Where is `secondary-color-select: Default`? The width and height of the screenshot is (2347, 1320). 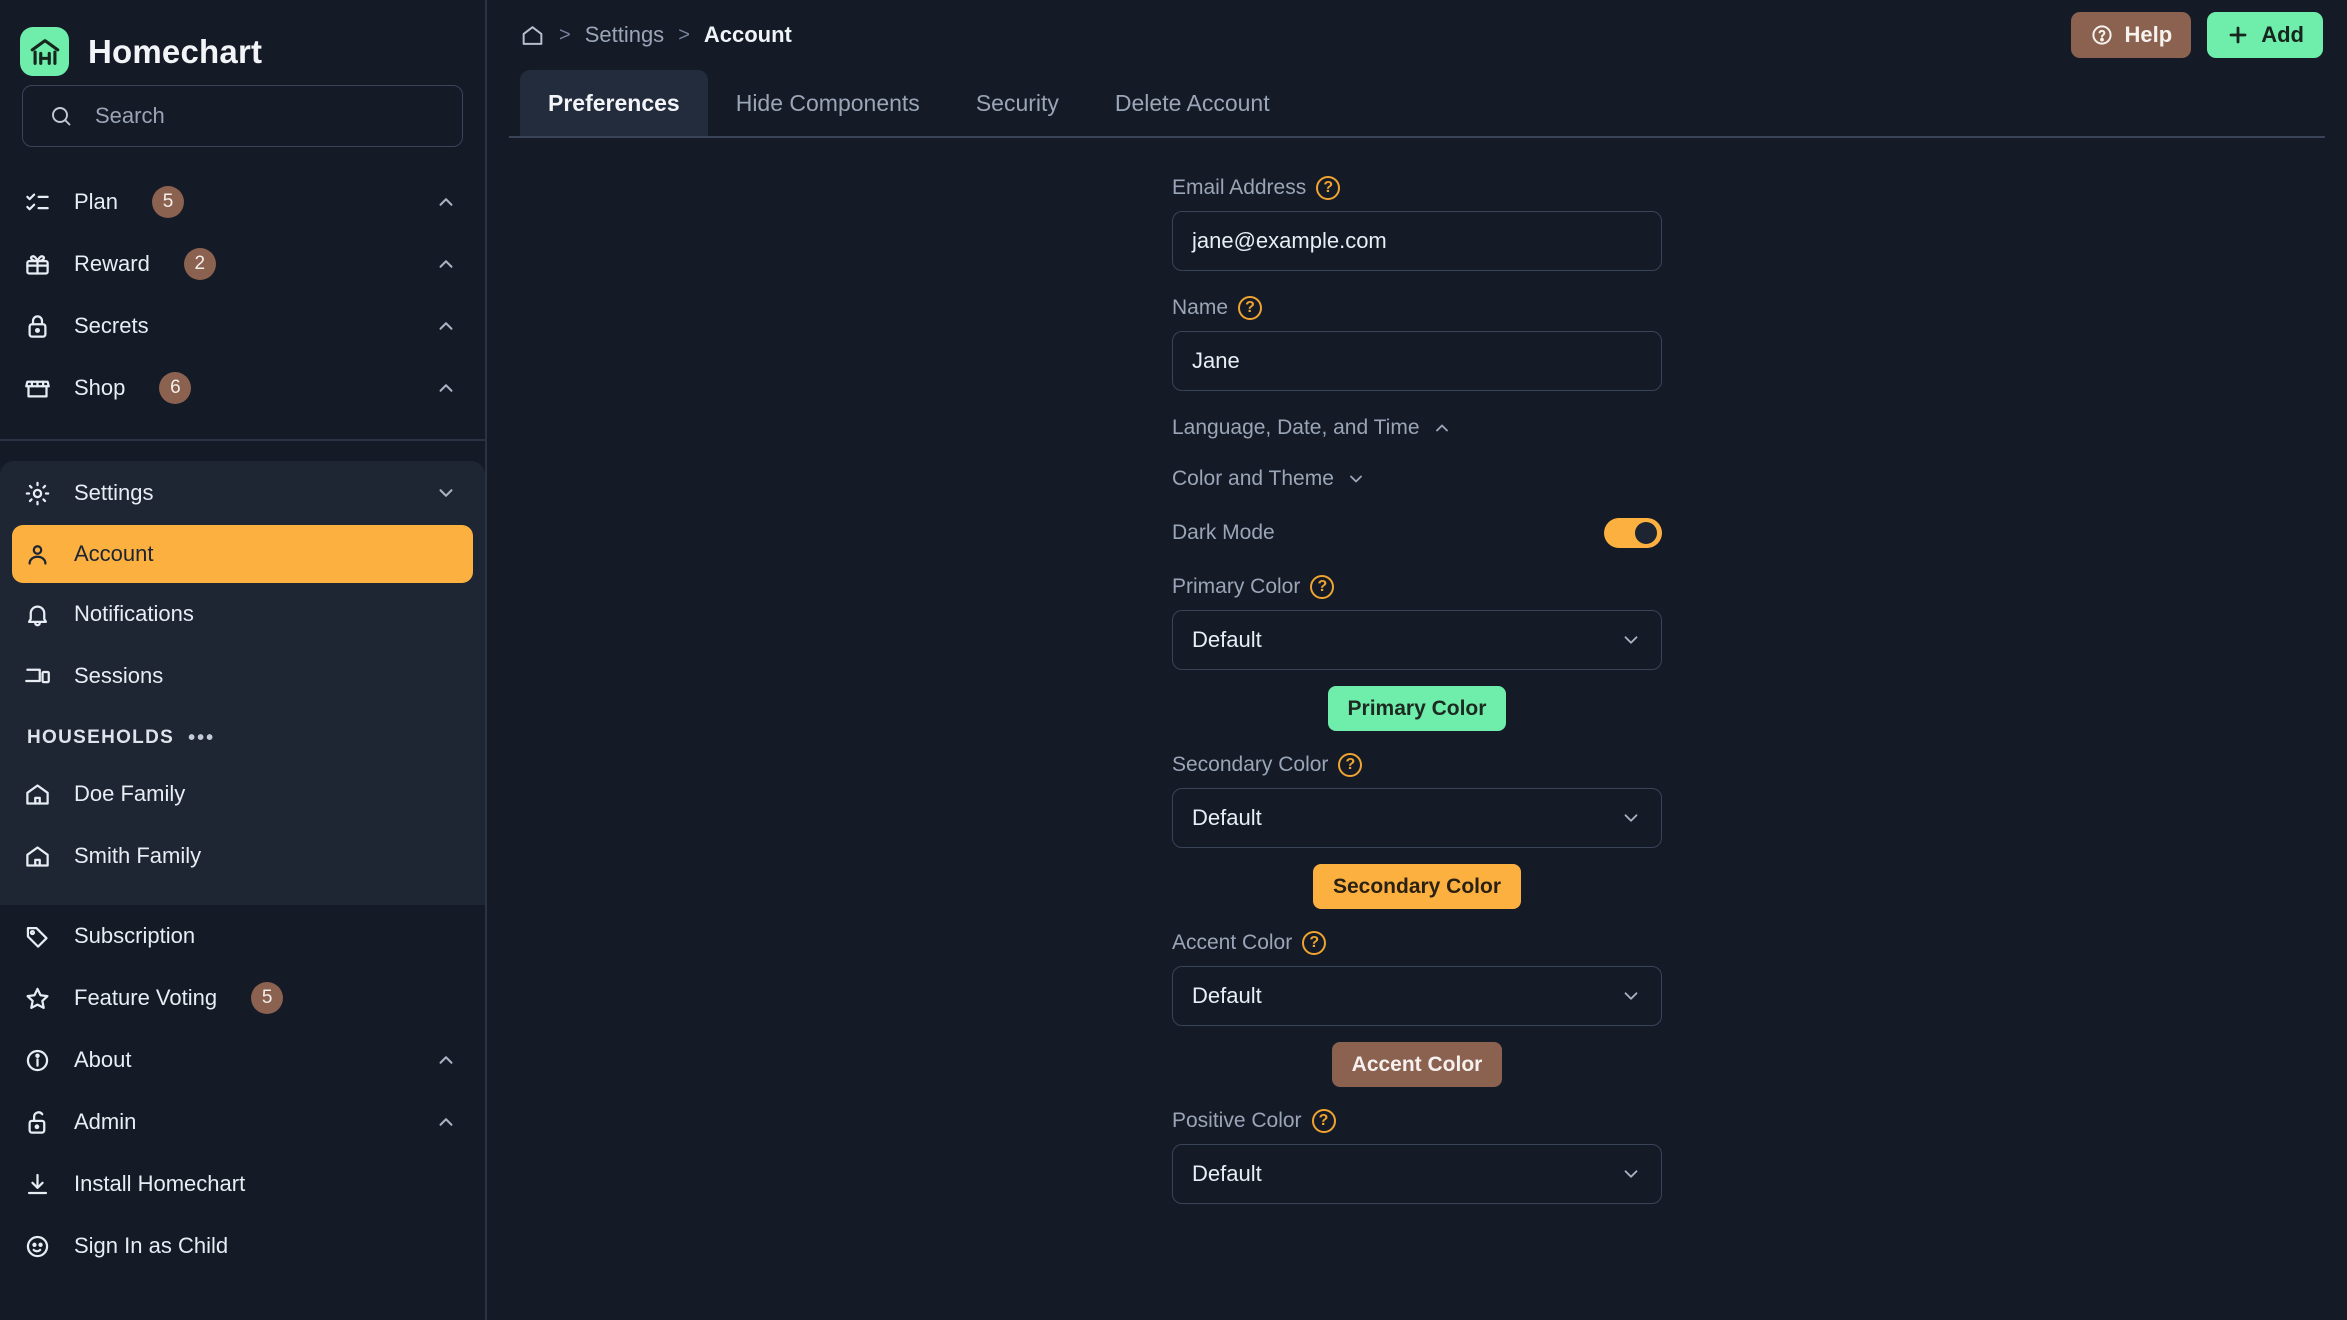
secondary-color-select: Default is located at coordinates (1417, 818).